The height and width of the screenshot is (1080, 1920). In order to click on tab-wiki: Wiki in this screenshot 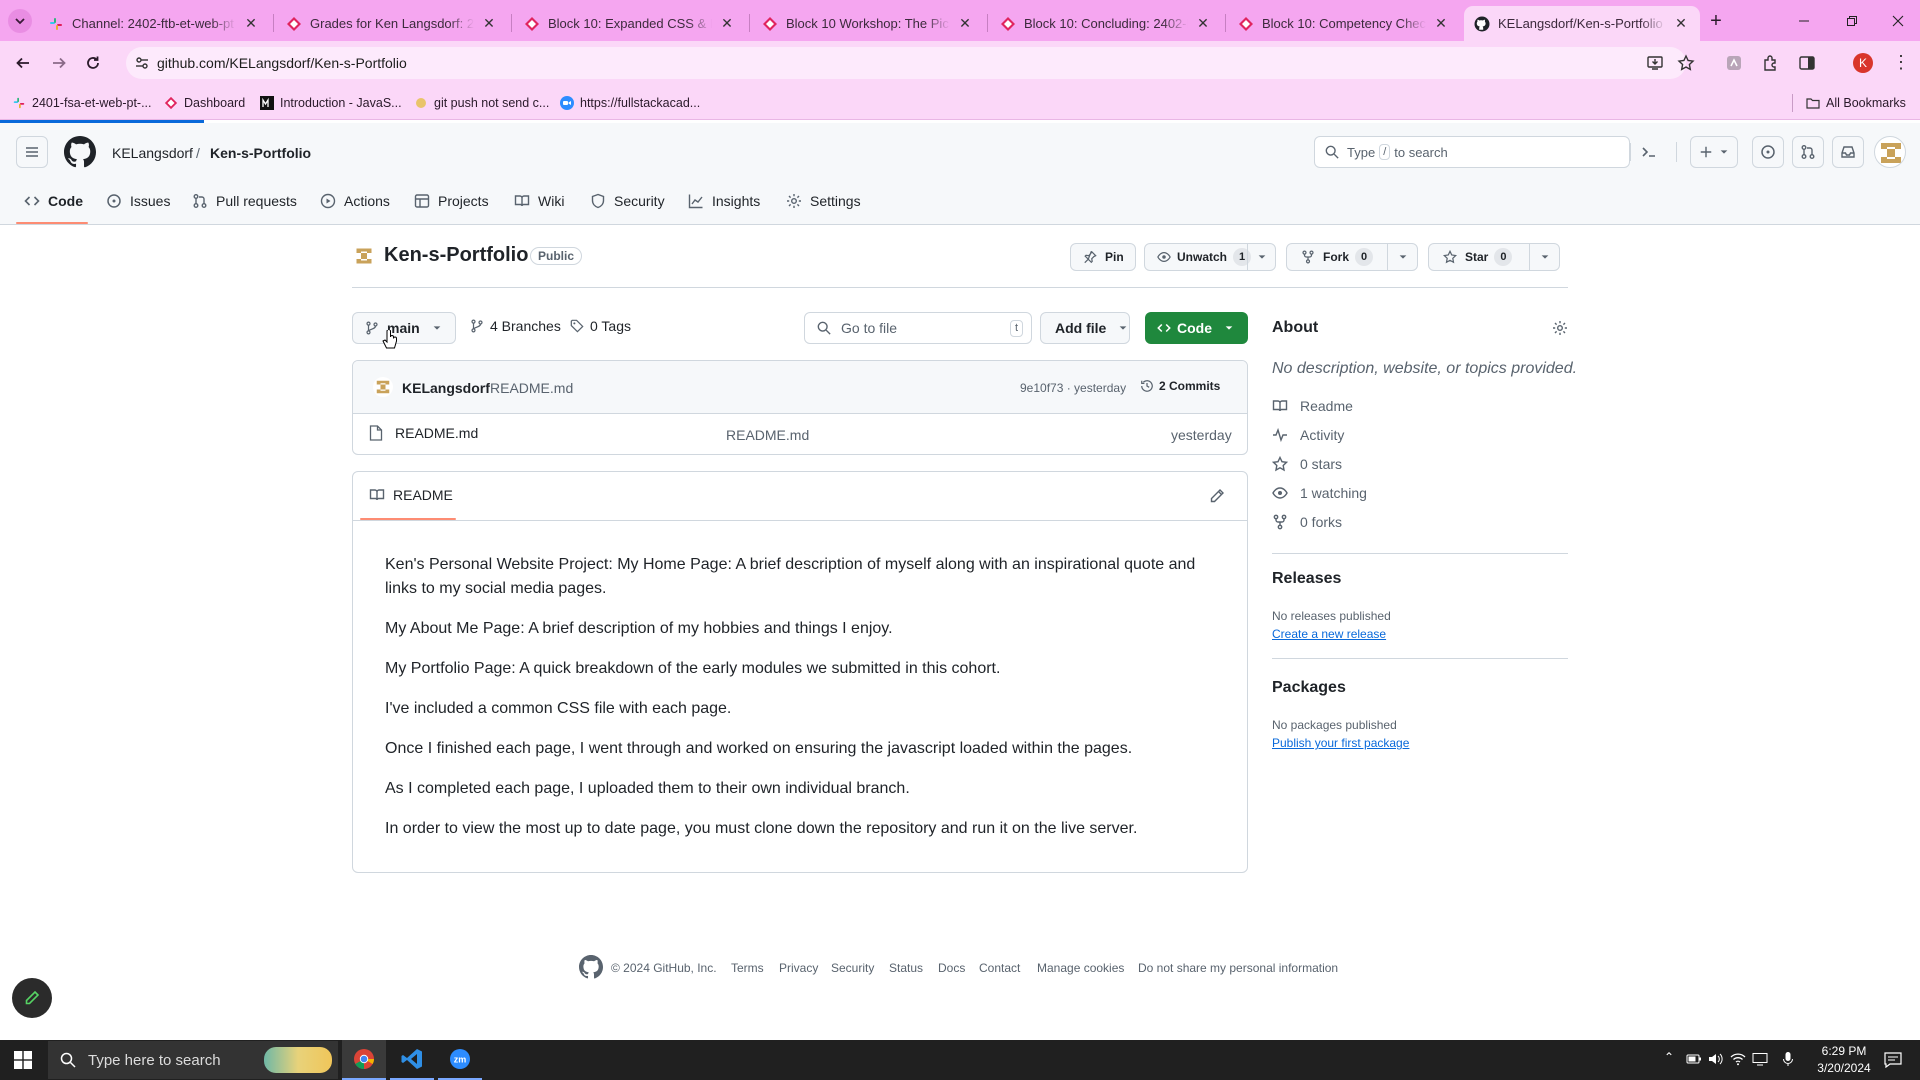, I will do `click(539, 201)`.